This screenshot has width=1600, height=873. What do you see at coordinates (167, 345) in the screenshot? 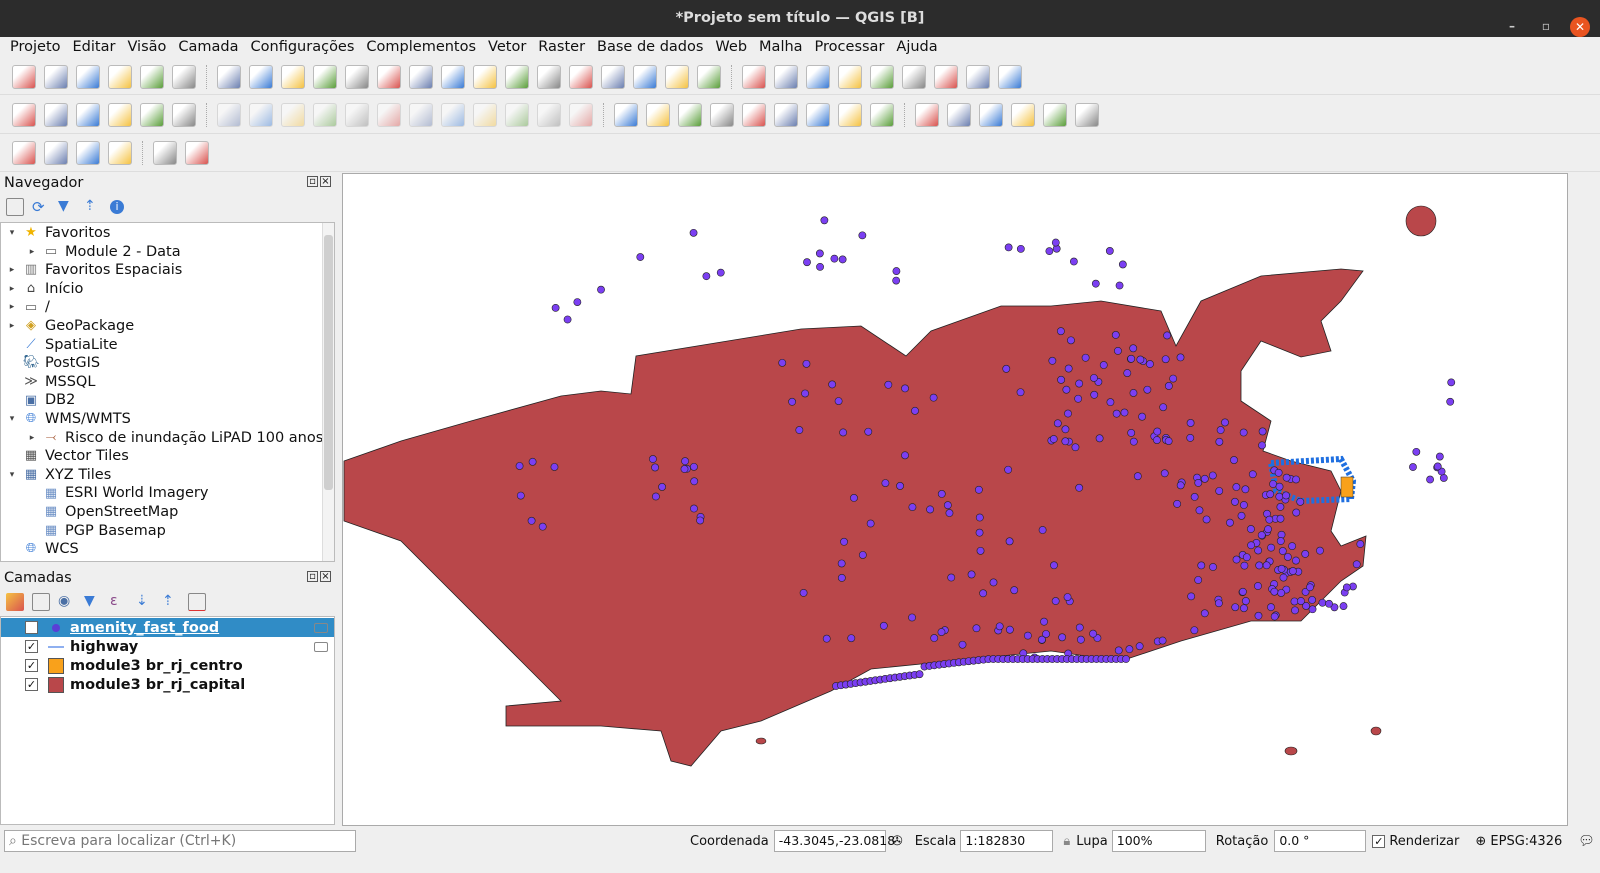
I see `browser-item: ⟋ SpatiaLite` at bounding box center [167, 345].